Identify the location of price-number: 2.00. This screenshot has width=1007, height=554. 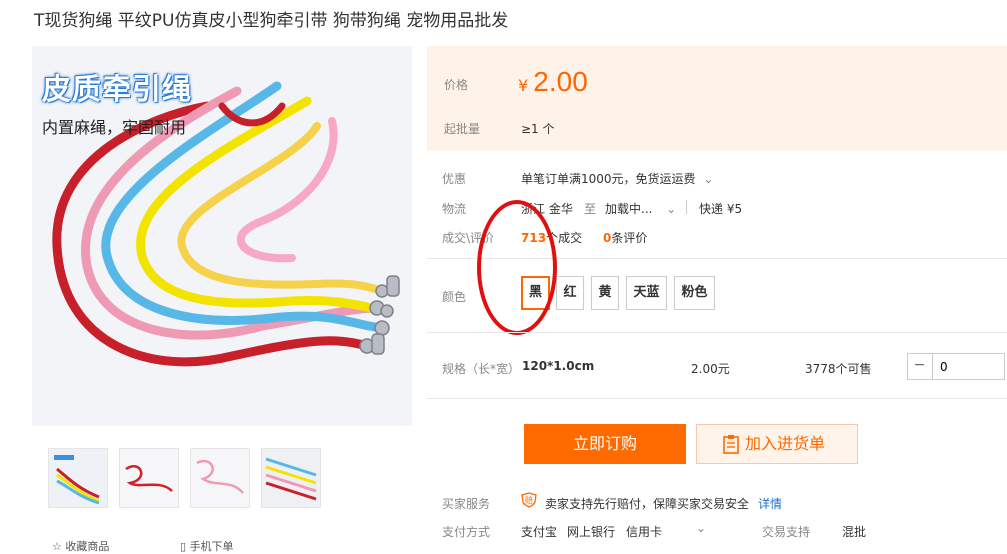
(560, 81).